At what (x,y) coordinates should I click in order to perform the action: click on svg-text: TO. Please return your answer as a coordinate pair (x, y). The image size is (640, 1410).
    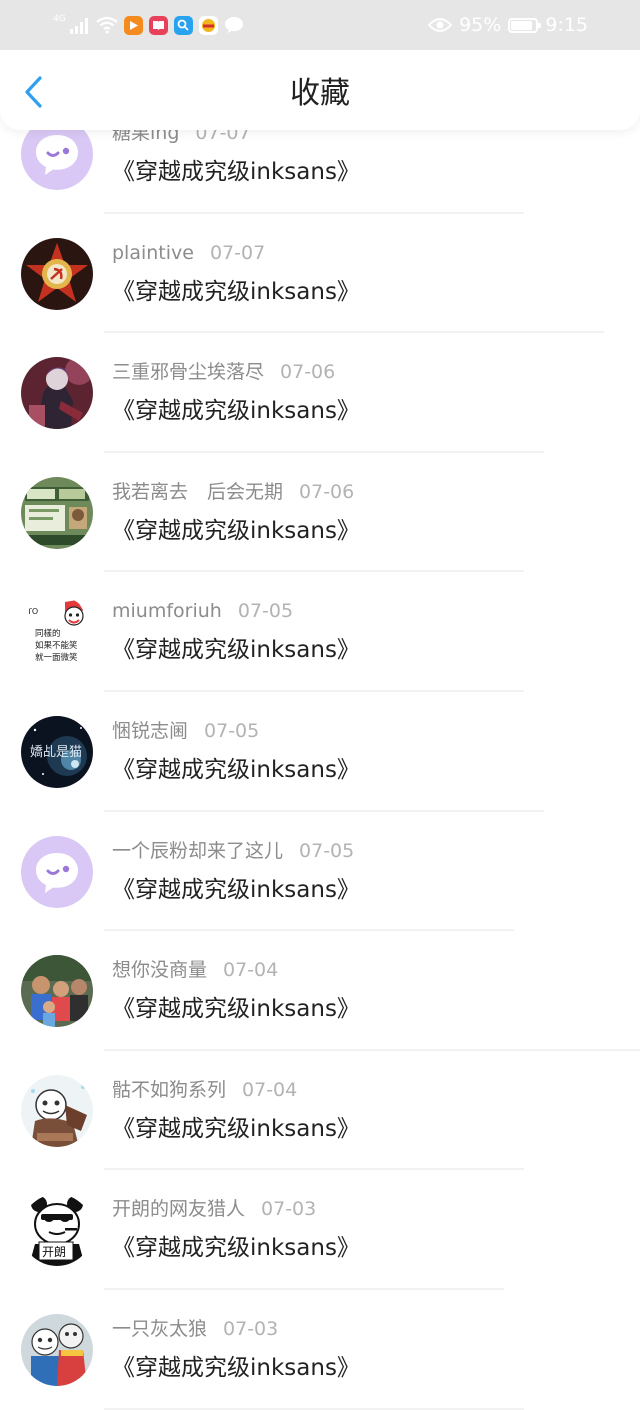
    Looking at the image, I should click on (32, 611).